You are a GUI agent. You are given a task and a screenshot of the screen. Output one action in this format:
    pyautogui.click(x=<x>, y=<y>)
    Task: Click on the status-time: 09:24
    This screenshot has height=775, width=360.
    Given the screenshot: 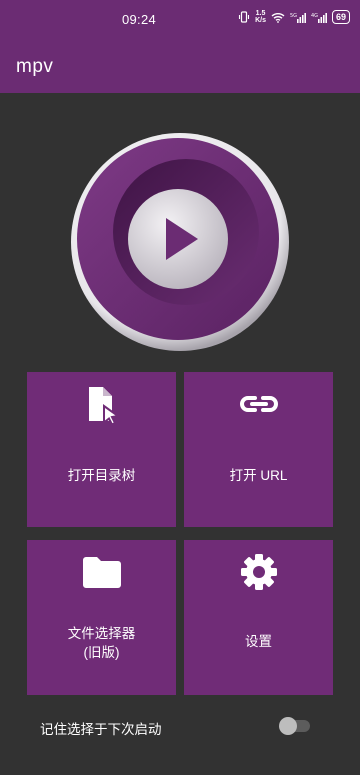 What is the action you would take?
    pyautogui.click(x=139, y=19)
    